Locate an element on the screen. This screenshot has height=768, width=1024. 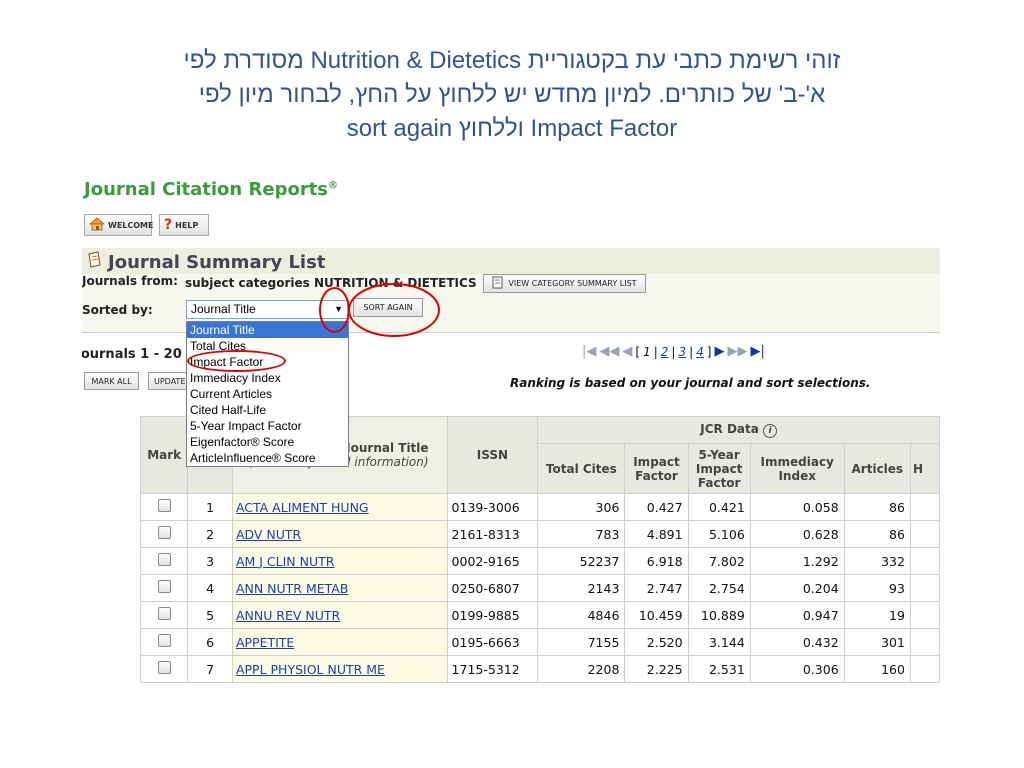
issn-cell: 0199-9885 is located at coordinates (492, 615).